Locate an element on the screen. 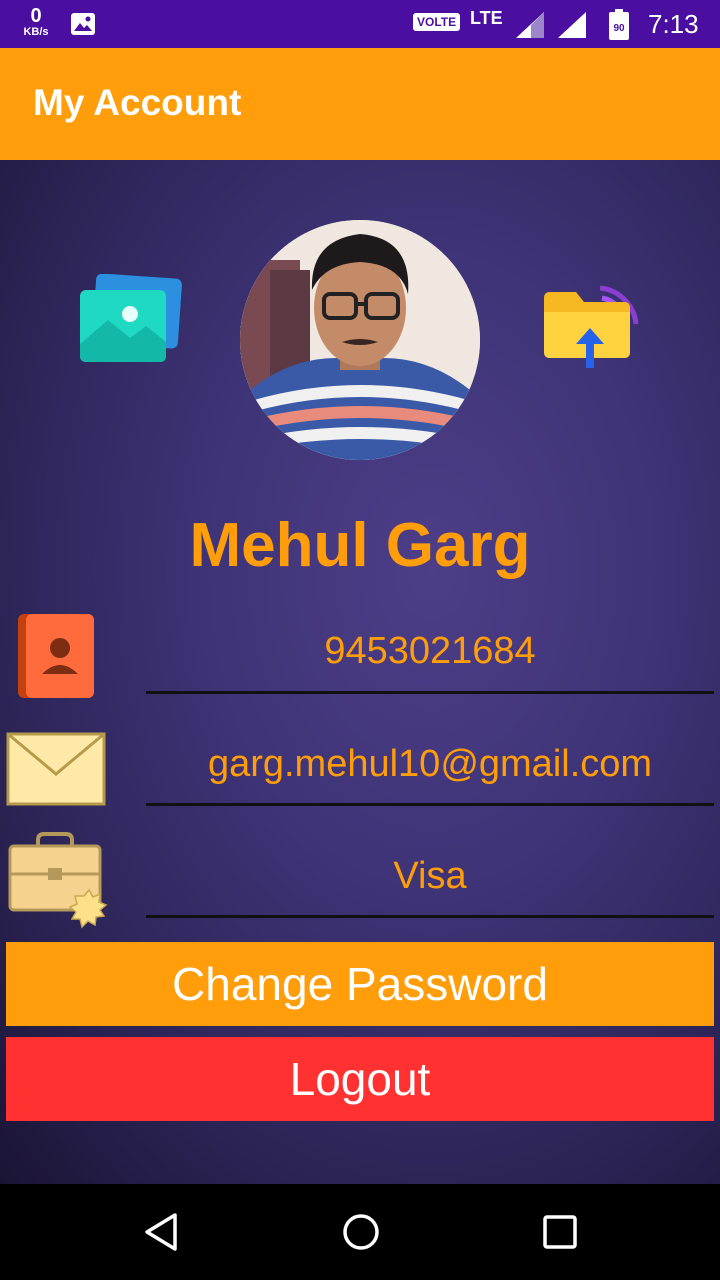 The width and height of the screenshot is (720, 1280). clock: 7:13 is located at coordinates (673, 24).